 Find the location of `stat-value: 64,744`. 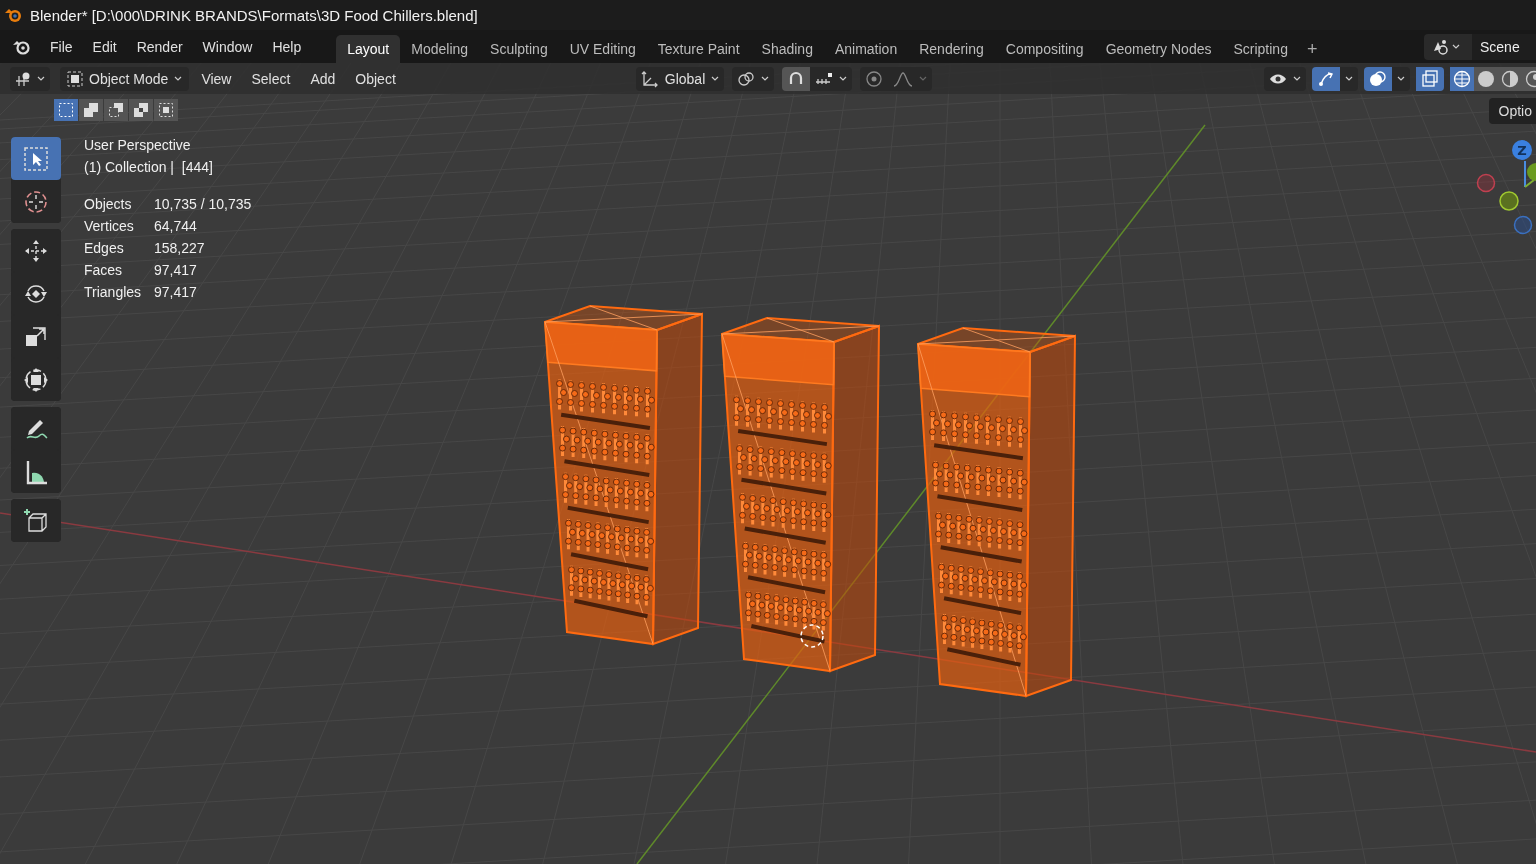

stat-value: 64,744 is located at coordinates (176, 226).